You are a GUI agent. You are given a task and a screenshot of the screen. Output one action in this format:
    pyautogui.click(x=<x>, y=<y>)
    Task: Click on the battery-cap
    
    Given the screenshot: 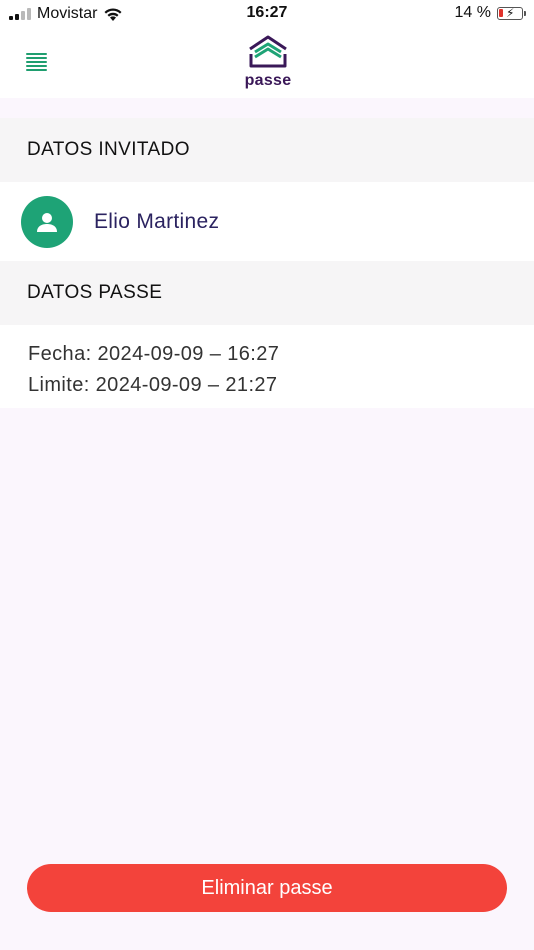 What is the action you would take?
    pyautogui.click(x=525, y=13)
    